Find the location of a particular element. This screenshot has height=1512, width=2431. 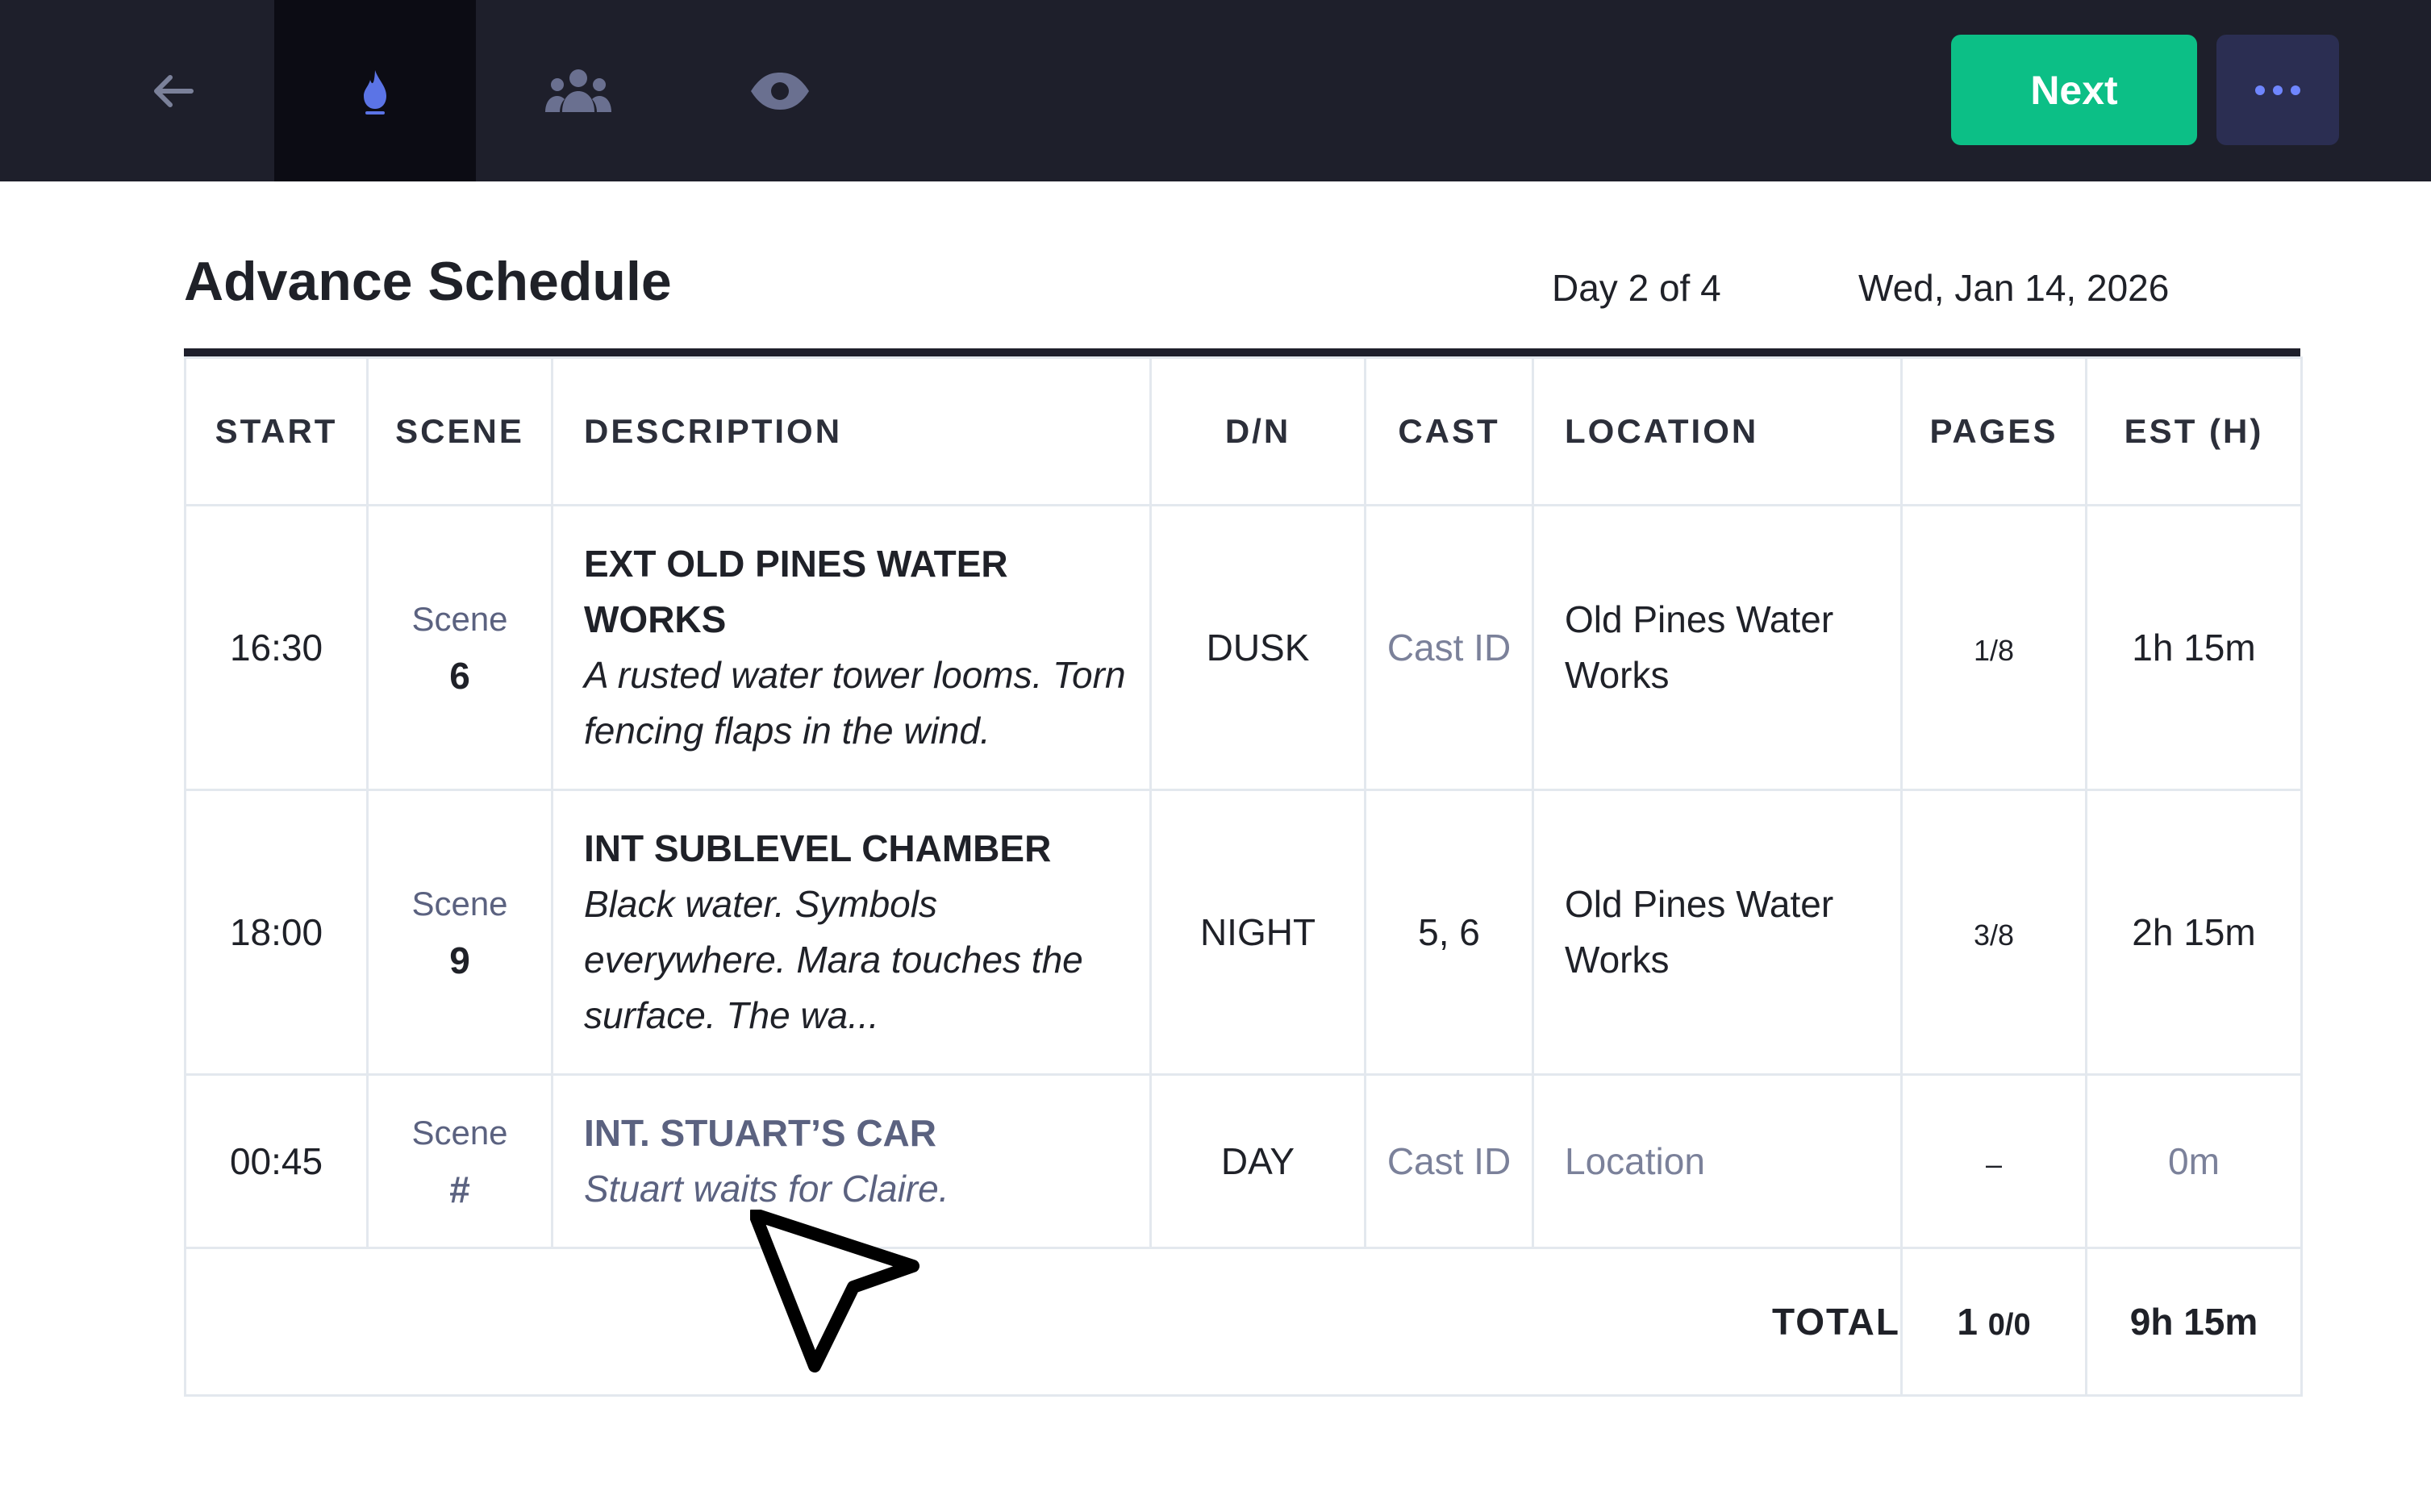

arrow-left-icon is located at coordinates (174, 90).